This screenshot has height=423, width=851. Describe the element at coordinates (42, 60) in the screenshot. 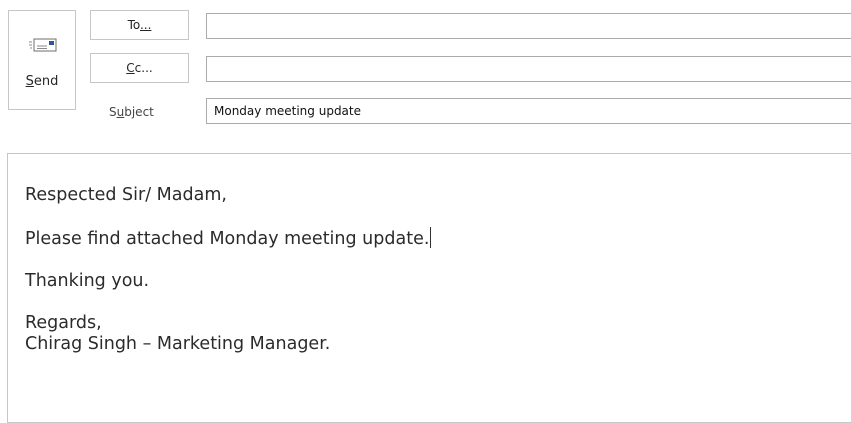

I see `send-button: Send` at that location.